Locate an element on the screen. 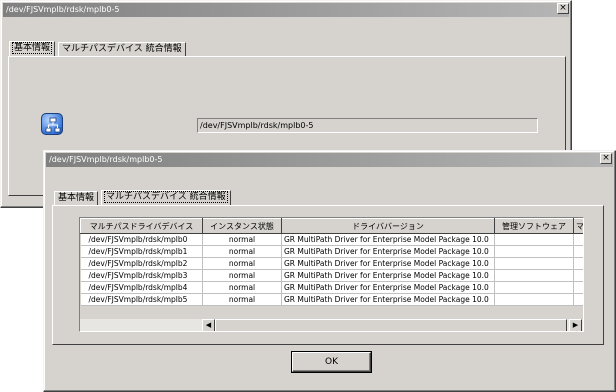  scroll-right-button: ▶ is located at coordinates (575, 325).